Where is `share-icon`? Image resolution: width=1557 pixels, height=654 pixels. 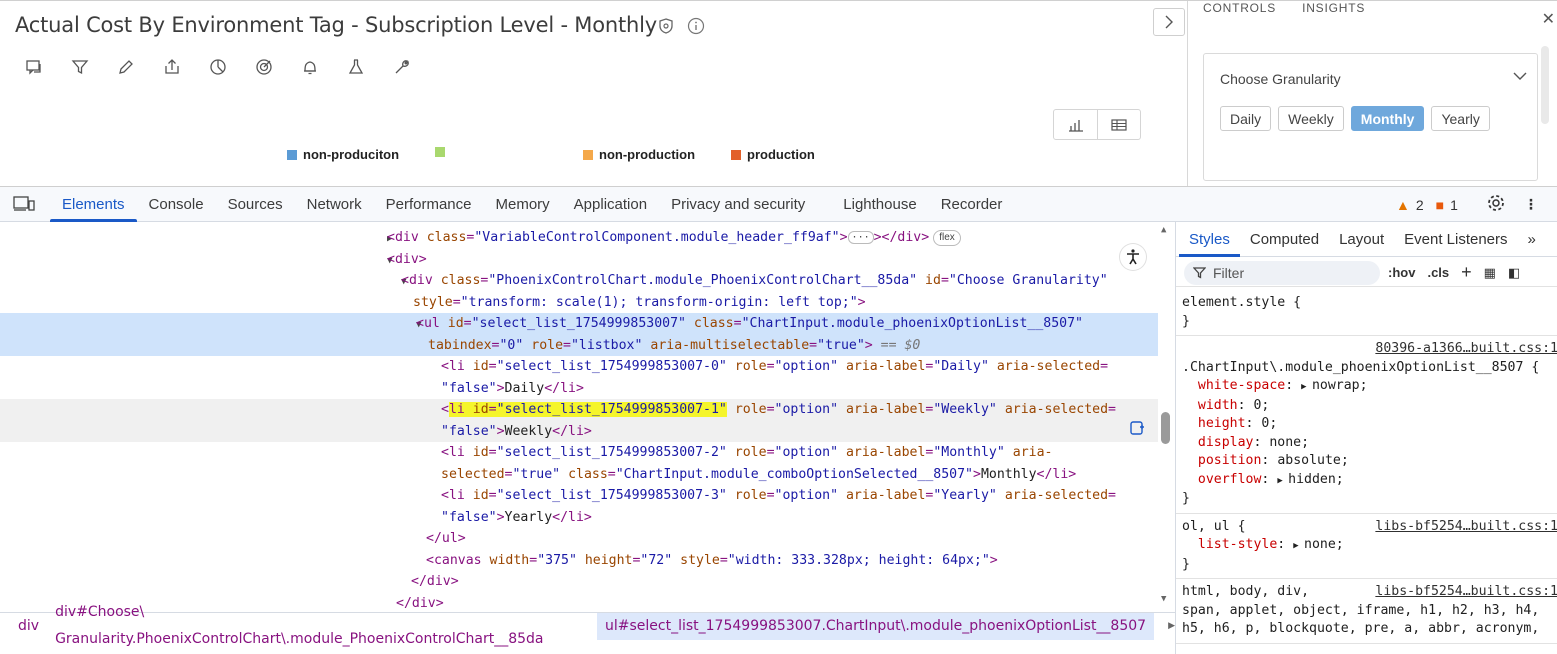
share-icon is located at coordinates (172, 67).